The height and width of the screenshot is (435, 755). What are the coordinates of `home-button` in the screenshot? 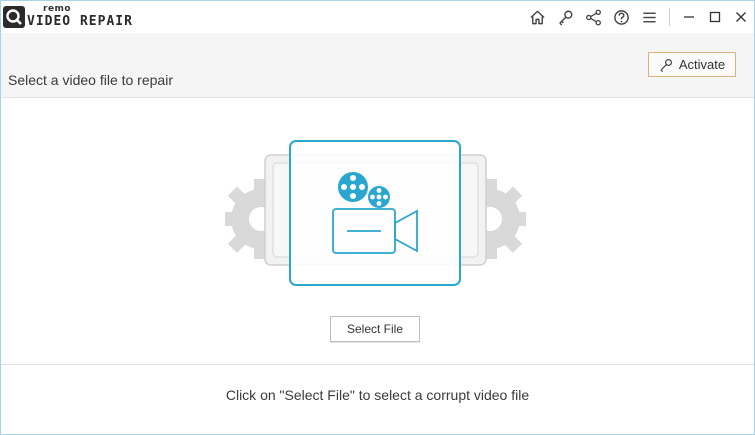 It's located at (537, 17).